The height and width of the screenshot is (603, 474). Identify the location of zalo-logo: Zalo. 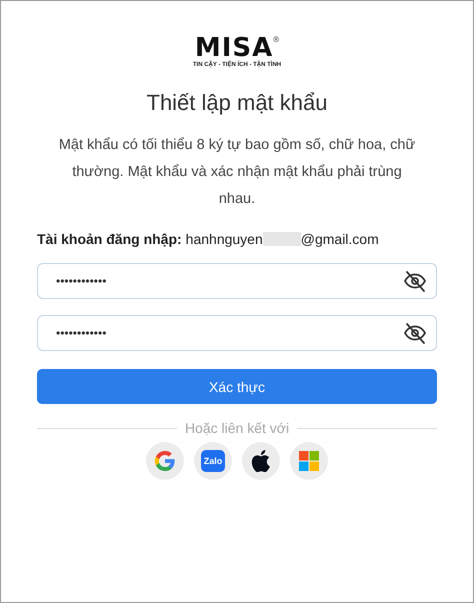
(213, 461).